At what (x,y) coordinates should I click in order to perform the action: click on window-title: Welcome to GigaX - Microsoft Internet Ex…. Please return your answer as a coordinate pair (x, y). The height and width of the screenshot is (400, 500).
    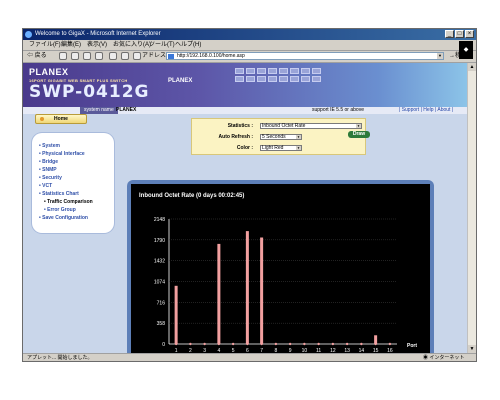
    Looking at the image, I should click on (98, 34).